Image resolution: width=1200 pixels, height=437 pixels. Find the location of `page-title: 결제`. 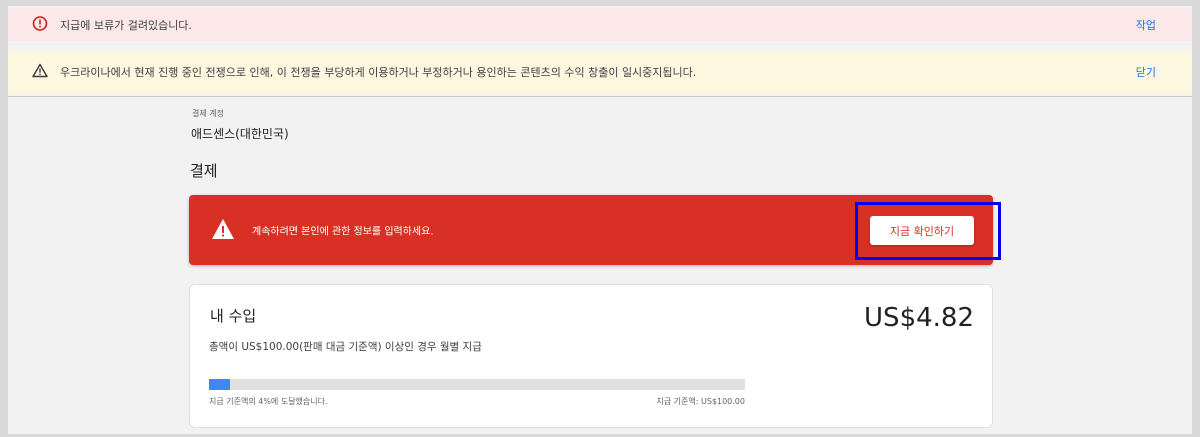

page-title: 결제 is located at coordinates (204, 171).